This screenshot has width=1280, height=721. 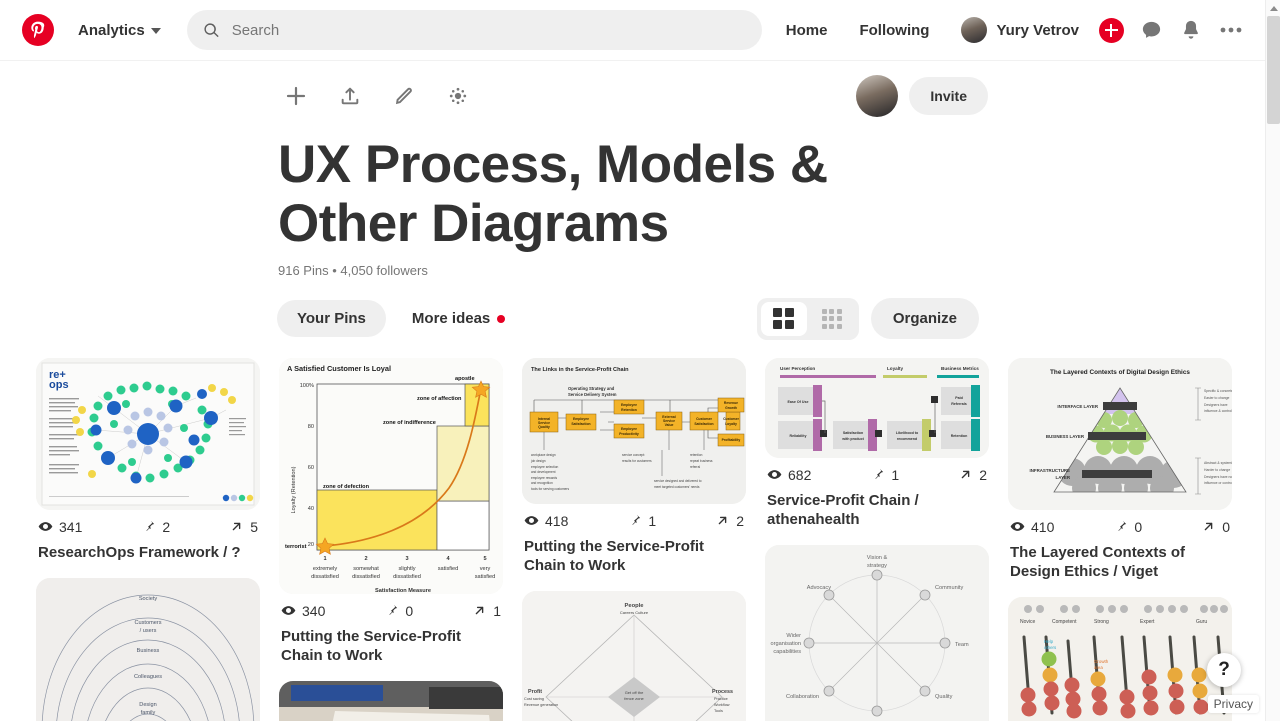 What do you see at coordinates (895, 474) in the screenshot?
I see `pin-saves-count: 1` at bounding box center [895, 474].